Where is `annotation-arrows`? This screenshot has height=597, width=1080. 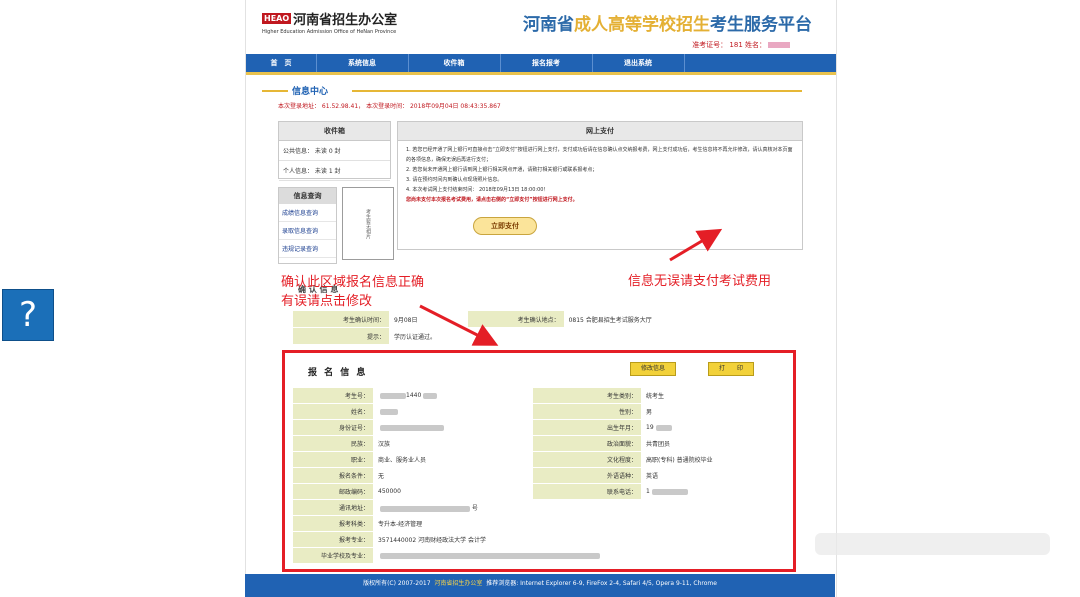
annotation-arrows is located at coordinates (571, 287).